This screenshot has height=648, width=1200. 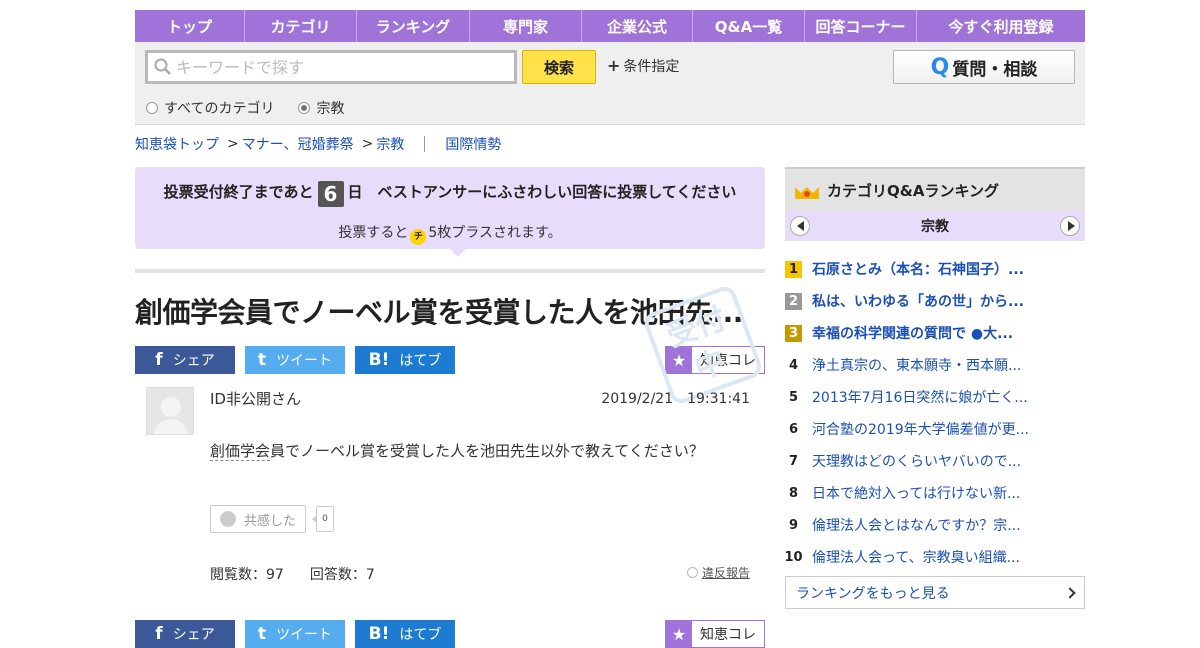 What do you see at coordinates (379, 360) in the screenshot?
I see `hatena-icon: B!` at bounding box center [379, 360].